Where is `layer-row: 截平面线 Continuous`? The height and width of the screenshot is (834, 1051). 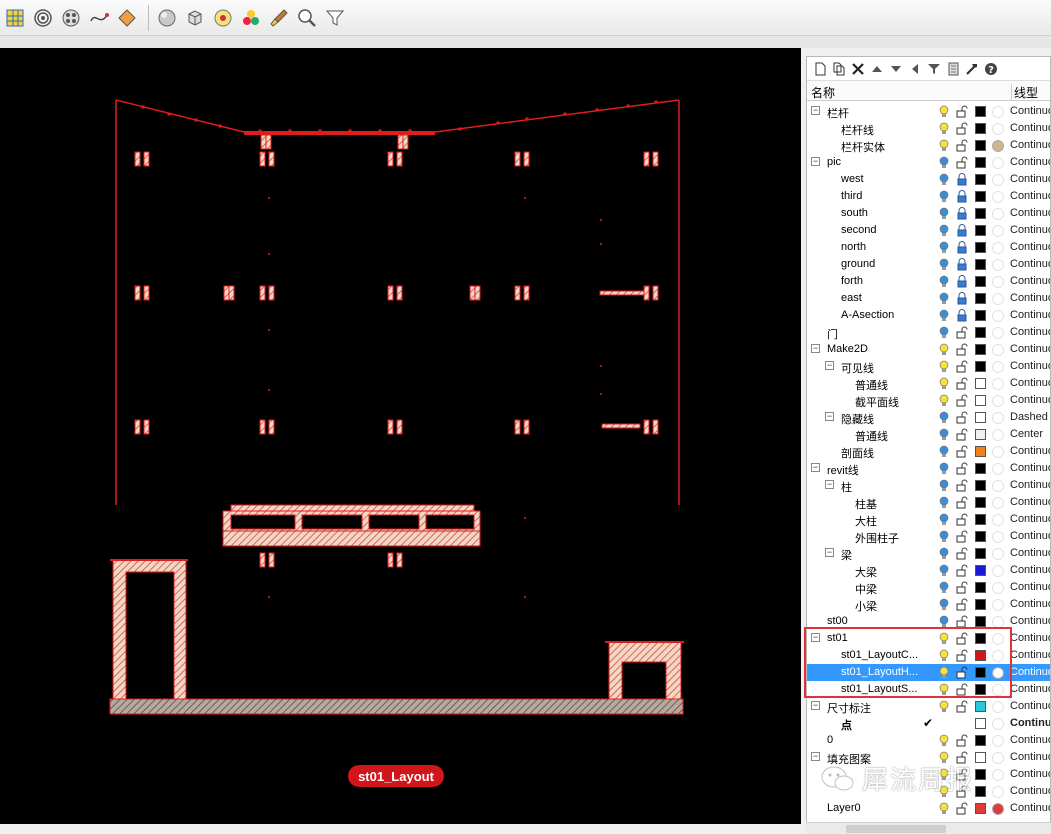 layer-row: 截平面线 Continuous is located at coordinates (928, 400).